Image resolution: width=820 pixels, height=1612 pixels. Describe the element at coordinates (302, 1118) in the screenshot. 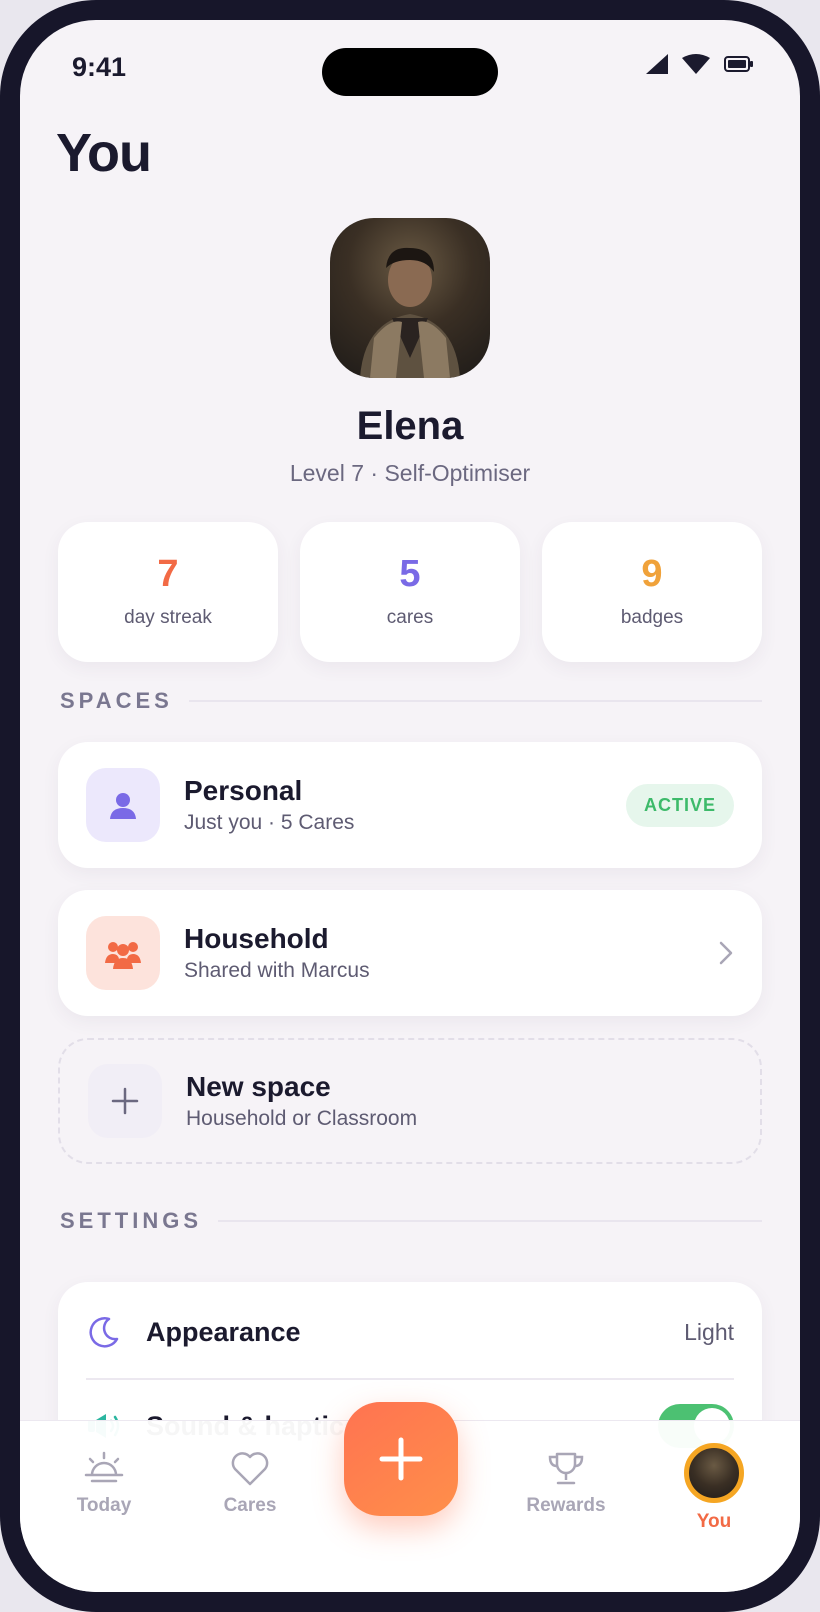

I see `space-subtitle: Household or Classroom` at that location.